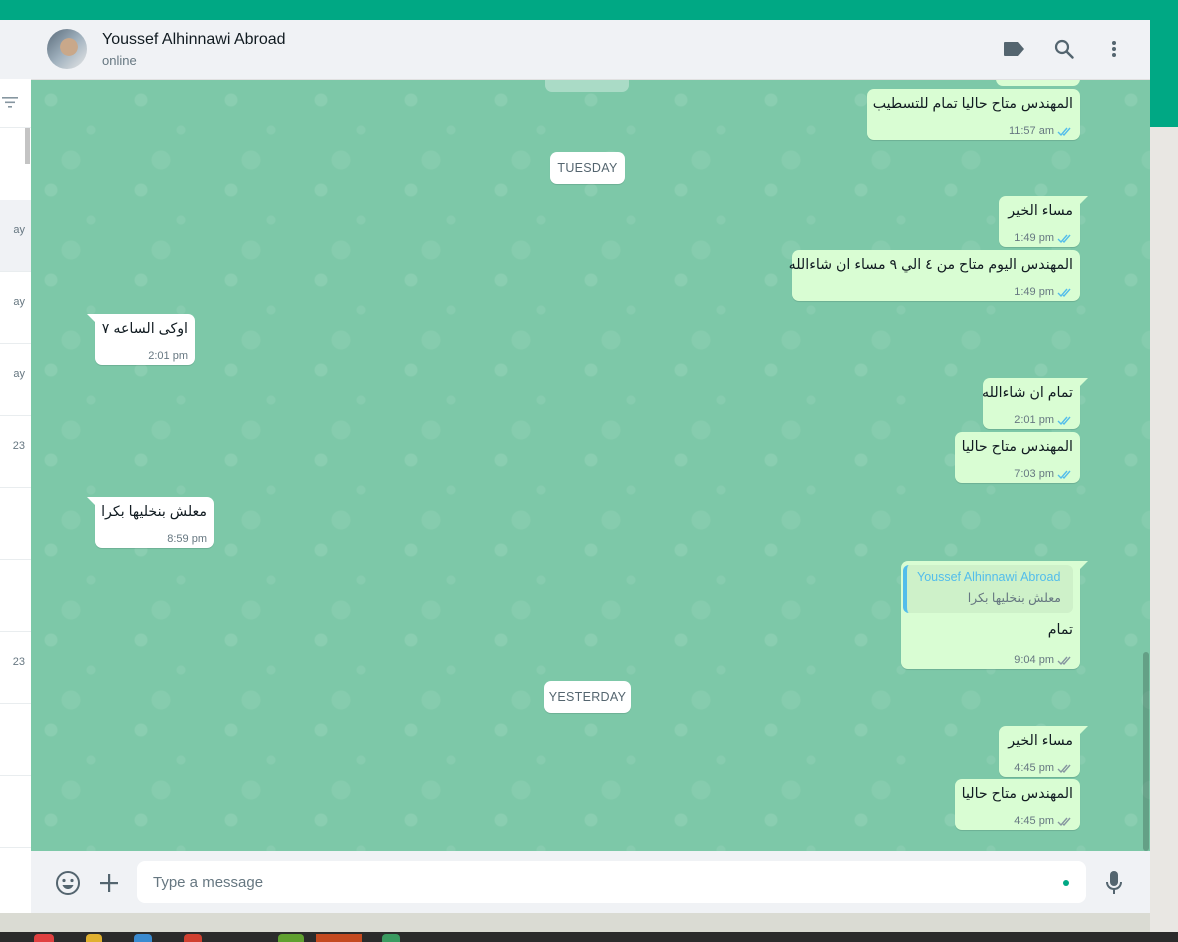 The height and width of the screenshot is (942, 1178). Describe the element at coordinates (1164, 529) in the screenshot. I see `background-strip` at that location.